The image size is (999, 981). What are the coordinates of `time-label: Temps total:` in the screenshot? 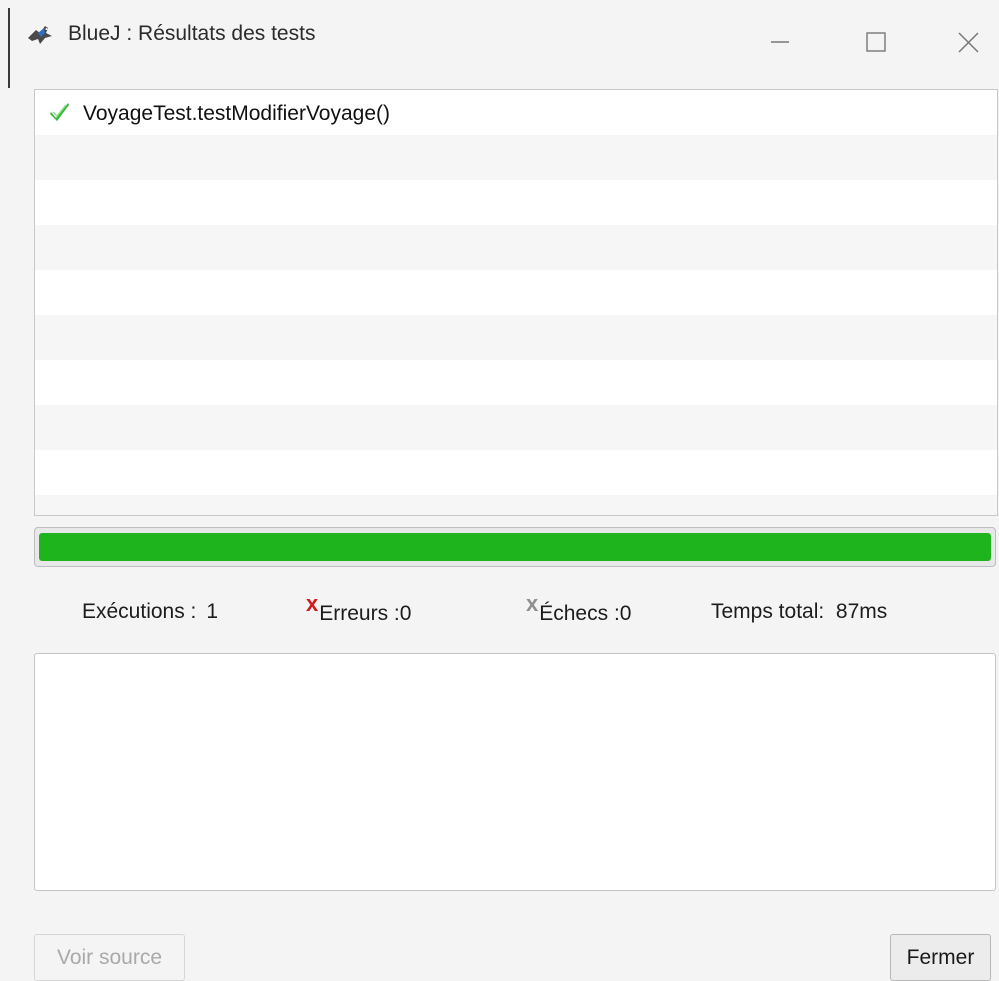 It's located at (768, 611).